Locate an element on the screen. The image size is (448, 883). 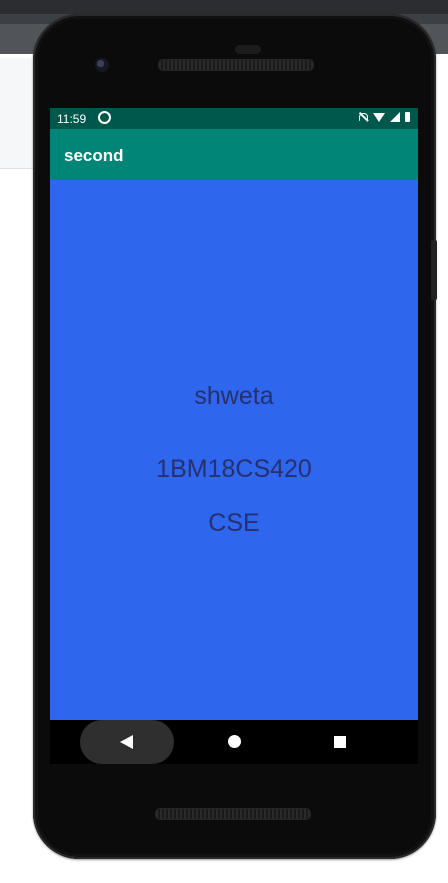
desktop-top-bar is located at coordinates (224, 7).